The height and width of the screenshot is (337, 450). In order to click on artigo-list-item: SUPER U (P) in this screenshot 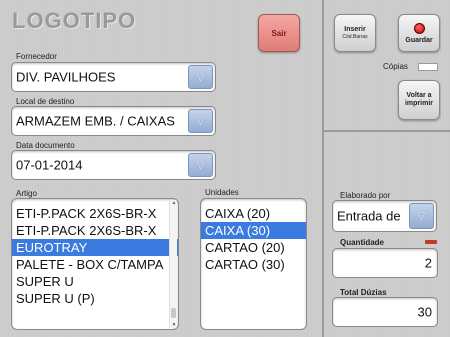, I will do `click(95, 298)`.